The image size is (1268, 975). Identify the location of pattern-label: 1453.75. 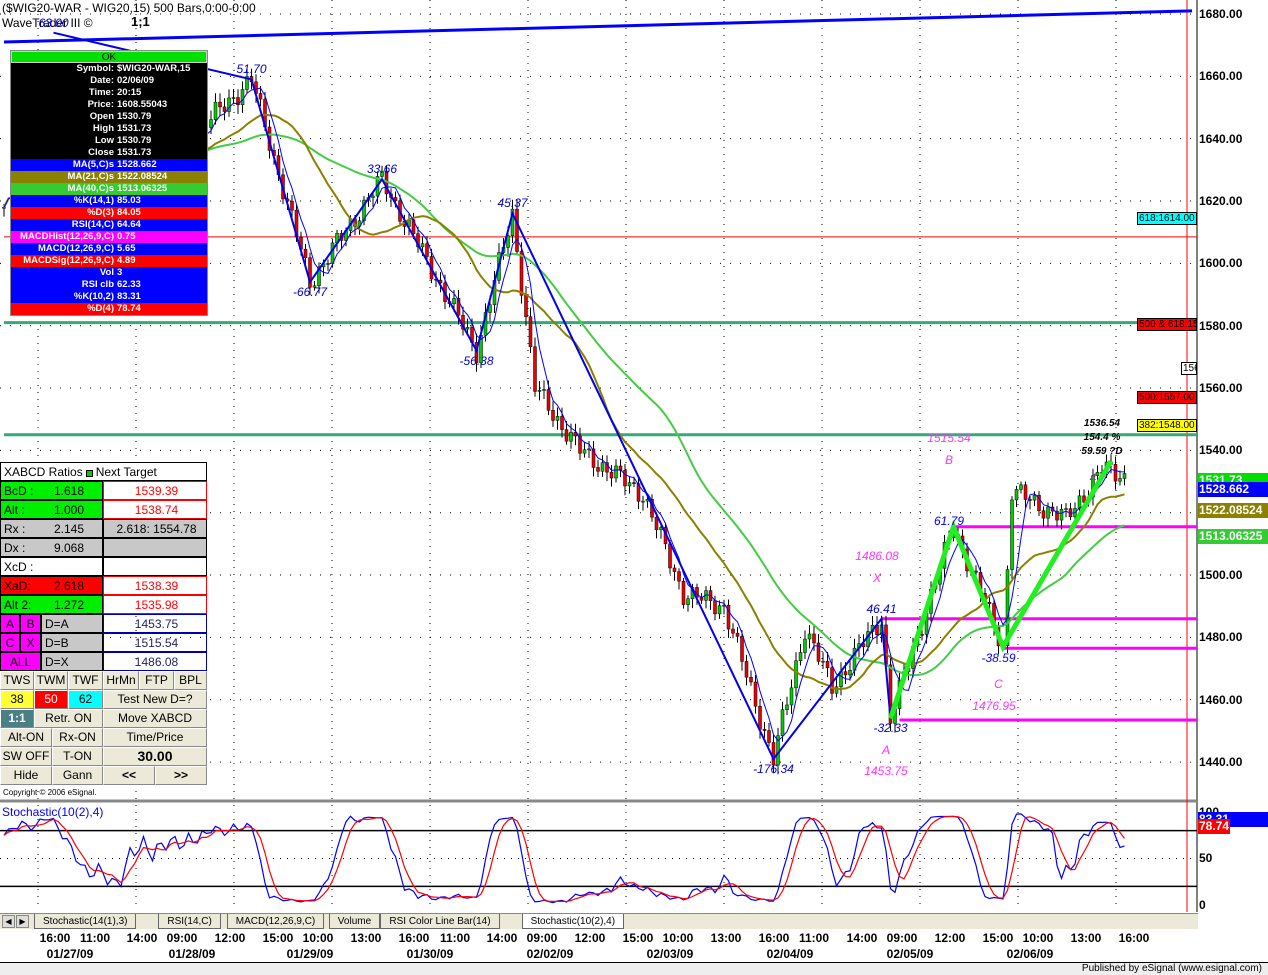
(886, 771).